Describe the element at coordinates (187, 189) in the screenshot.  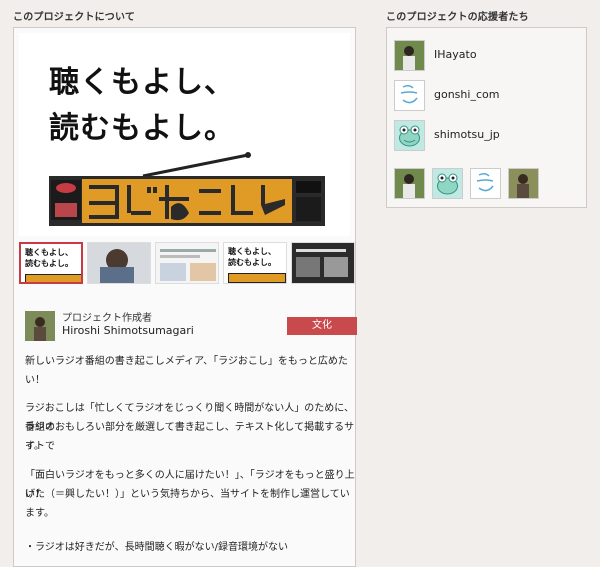
I see `radio-logo-icon` at that location.